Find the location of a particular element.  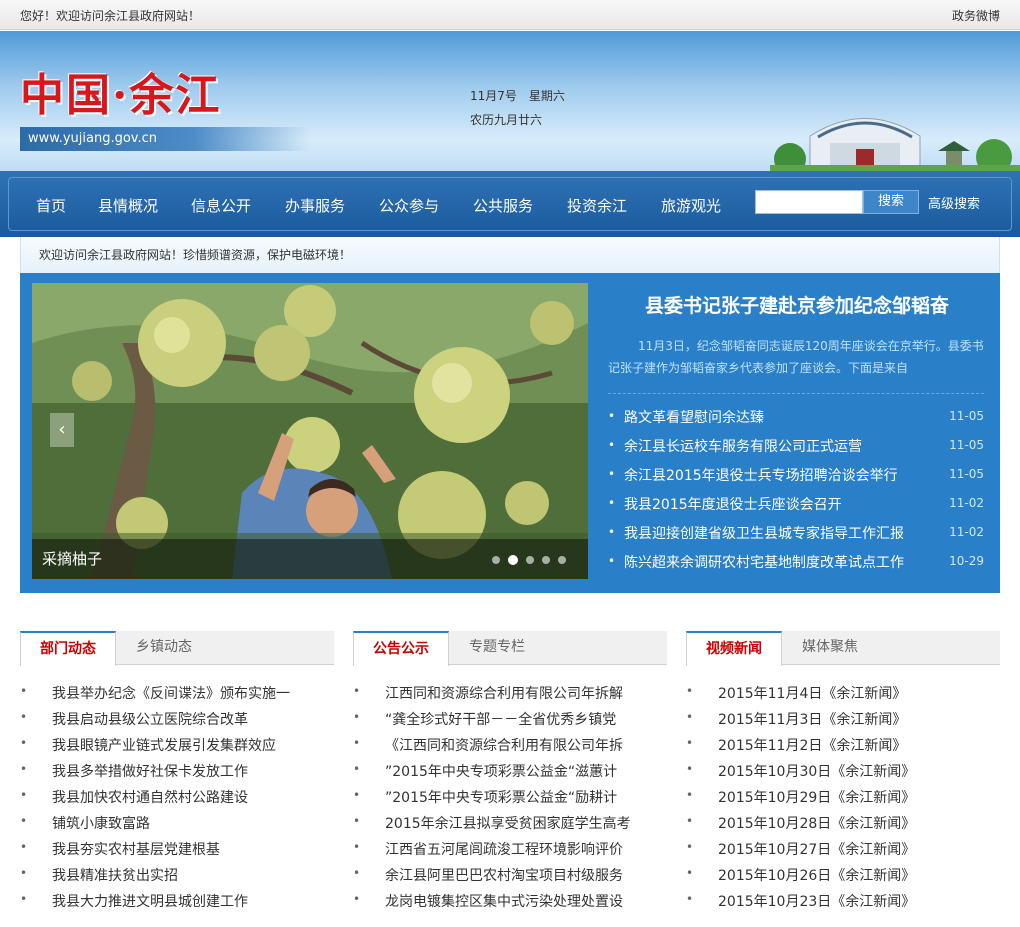

list-item: • 2015年10月30日《余江新闻》 is located at coordinates (843, 770).